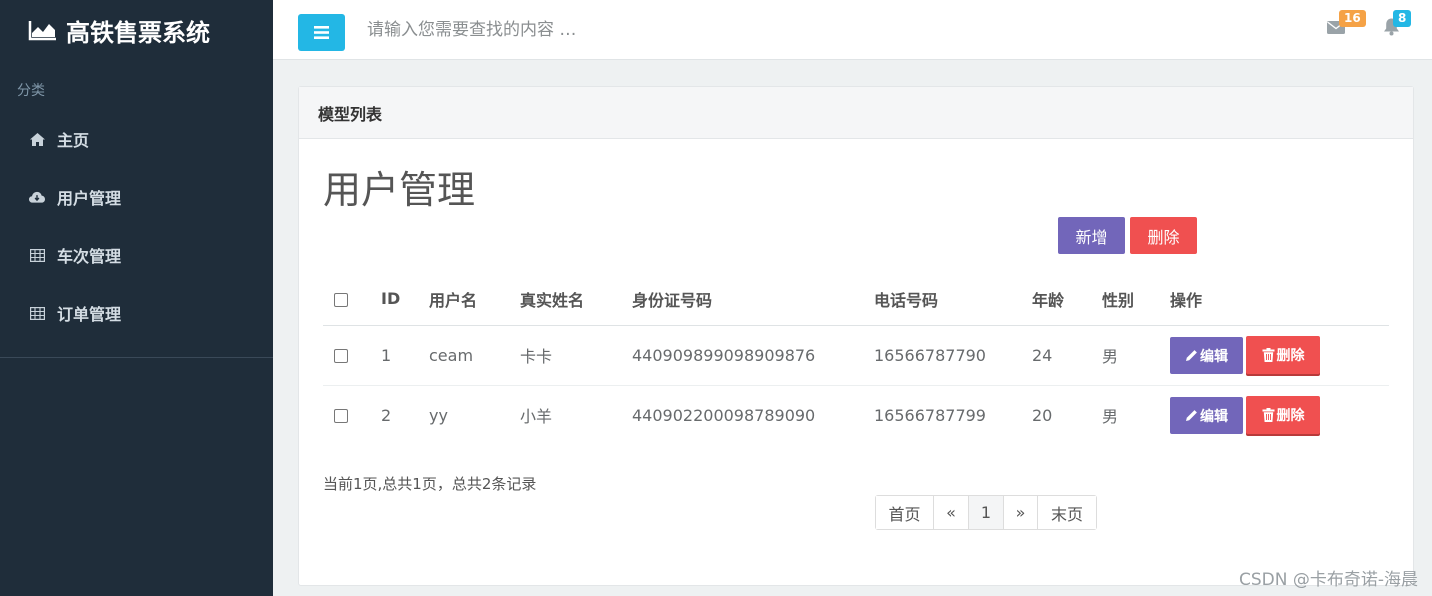 Image resolution: width=1432 pixels, height=596 pixels. What do you see at coordinates (724, 415) in the screenshot?
I see `cell-idcard: 440902200098789090` at bounding box center [724, 415].